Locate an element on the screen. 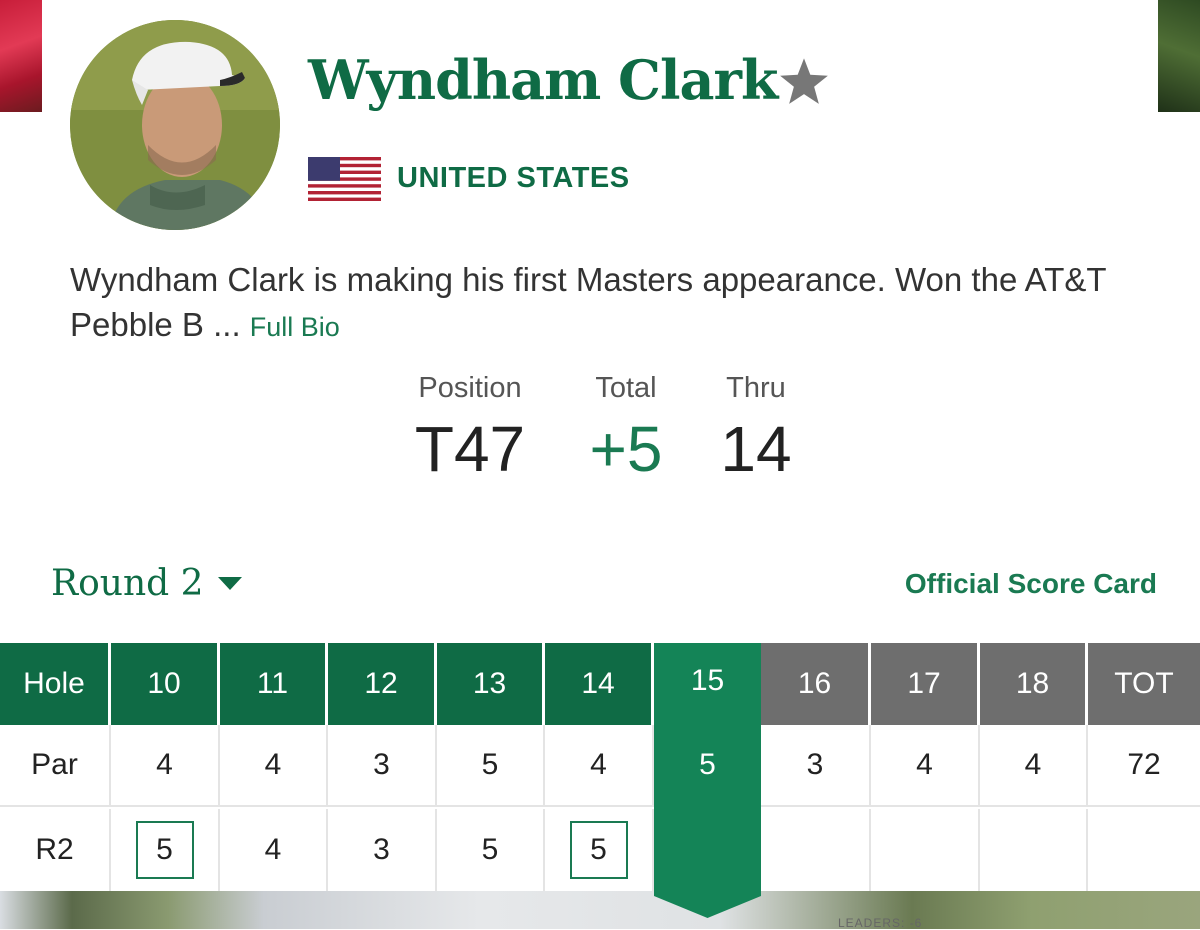 This screenshot has height=930, width=1200. par-row: Par 4 4 3 5 4 3 4 4 72 is located at coordinates (600, 766).